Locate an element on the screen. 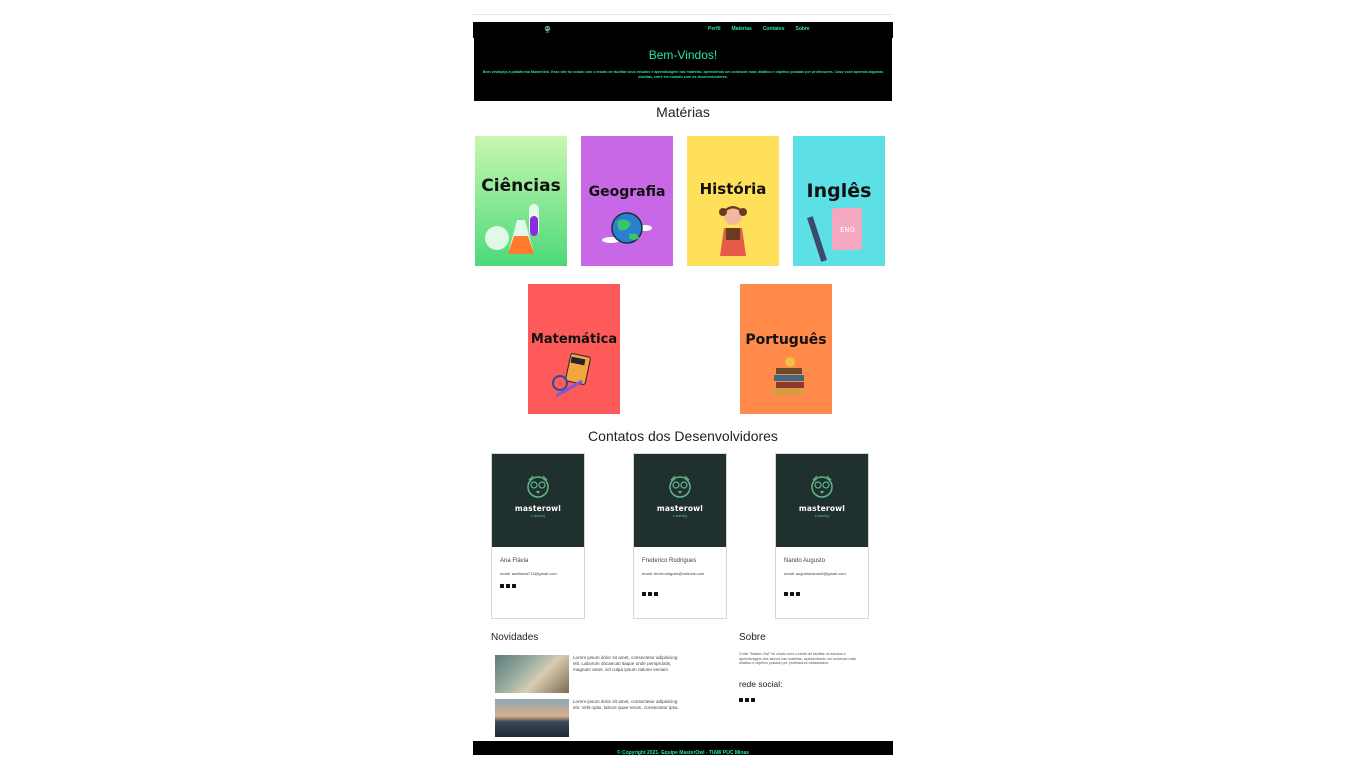 The height and width of the screenshot is (768, 1366). science-flasks-icon is located at coordinates (512, 229).